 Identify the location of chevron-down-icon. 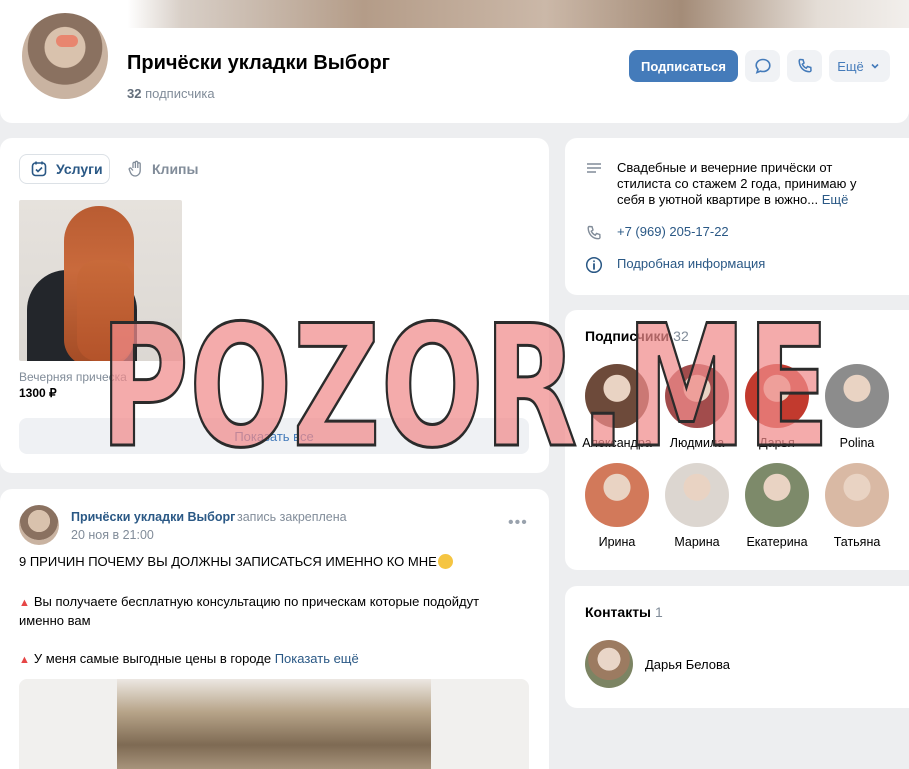
(875, 66).